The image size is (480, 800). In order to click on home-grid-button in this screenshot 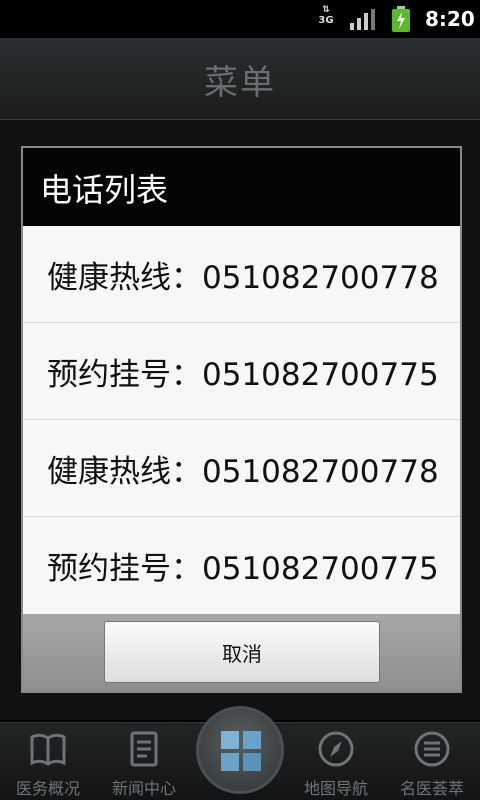, I will do `click(240, 750)`.